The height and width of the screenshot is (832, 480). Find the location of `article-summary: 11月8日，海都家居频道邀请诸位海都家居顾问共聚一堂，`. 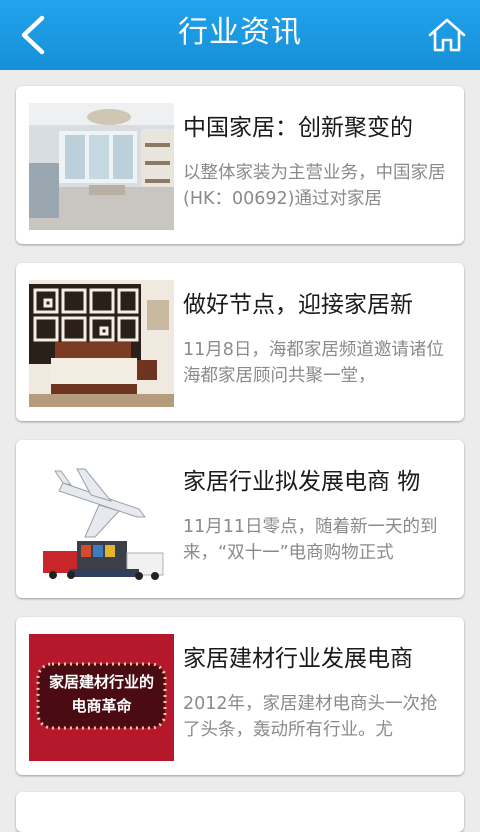

article-summary: 11月8日，海都家居频道邀请诸位海都家居顾问共聚一堂， is located at coordinates (313, 363).